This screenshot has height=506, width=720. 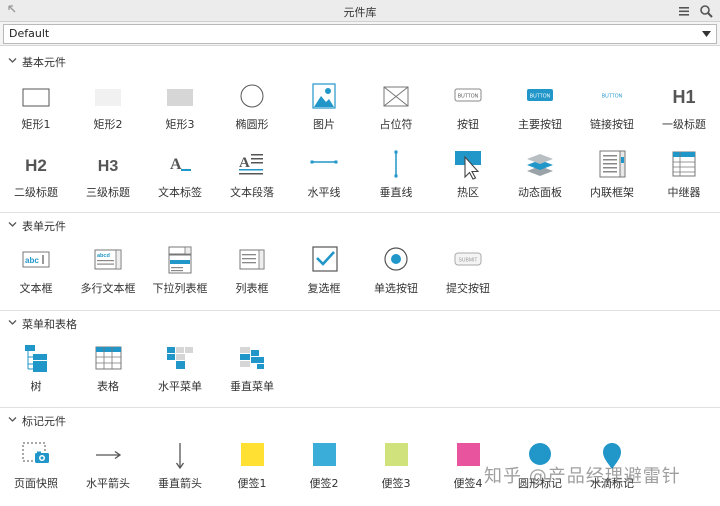 I want to click on widget-link-button: BUTTON 链接按钮, so click(x=612, y=112).